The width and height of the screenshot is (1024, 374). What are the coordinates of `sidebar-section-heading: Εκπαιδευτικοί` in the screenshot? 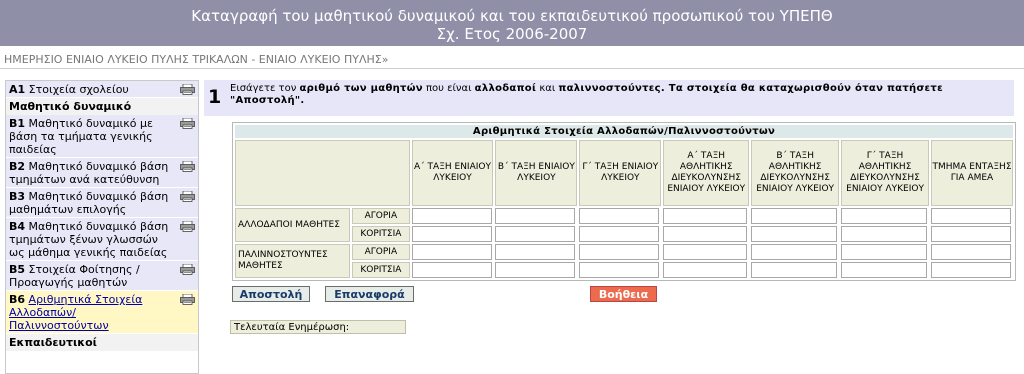 It's located at (102, 342).